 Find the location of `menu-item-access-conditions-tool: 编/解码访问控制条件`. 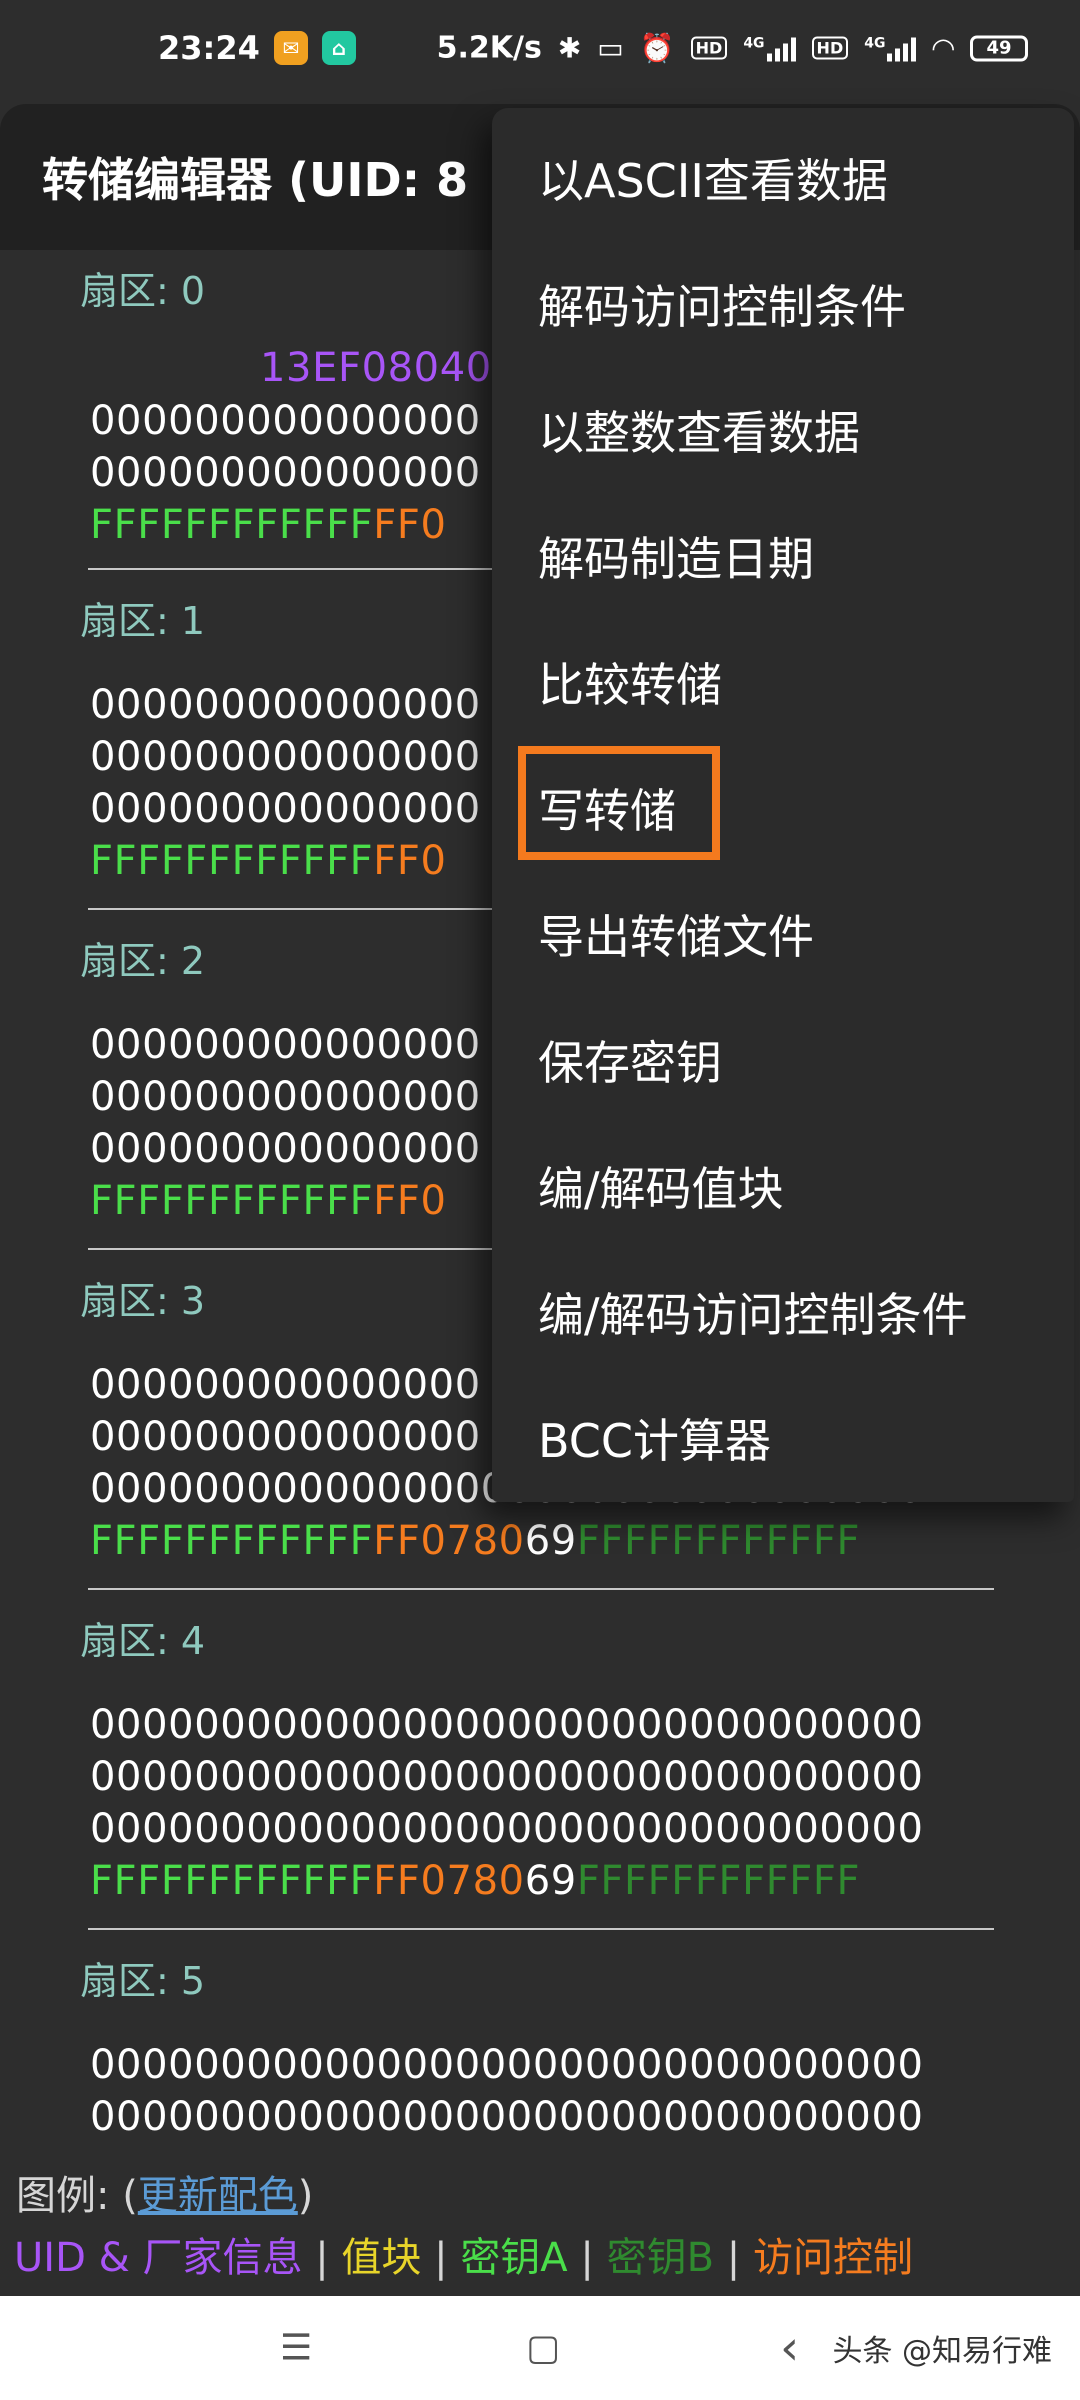

menu-item-access-conditions-tool: 编/解码访问控制条件 is located at coordinates (753, 1312).